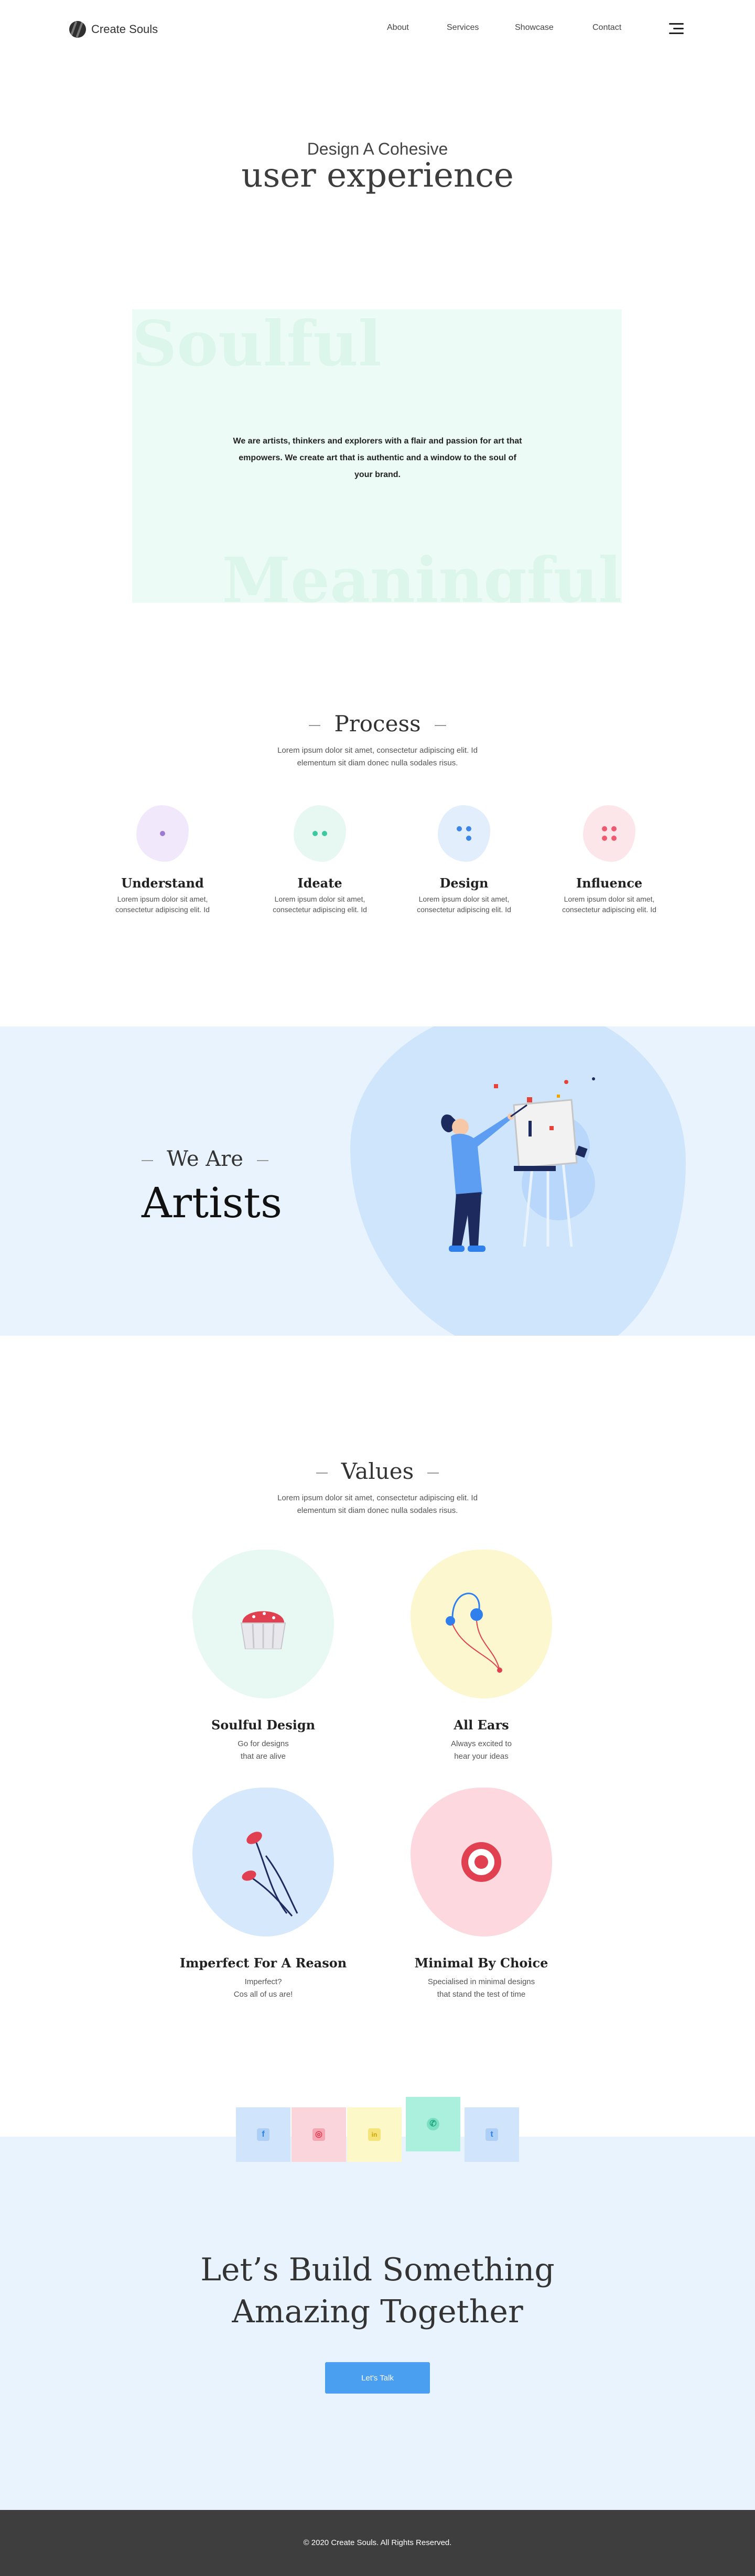  What do you see at coordinates (377, 2378) in the screenshot?
I see `lets-talk-button: Let's Talk` at bounding box center [377, 2378].